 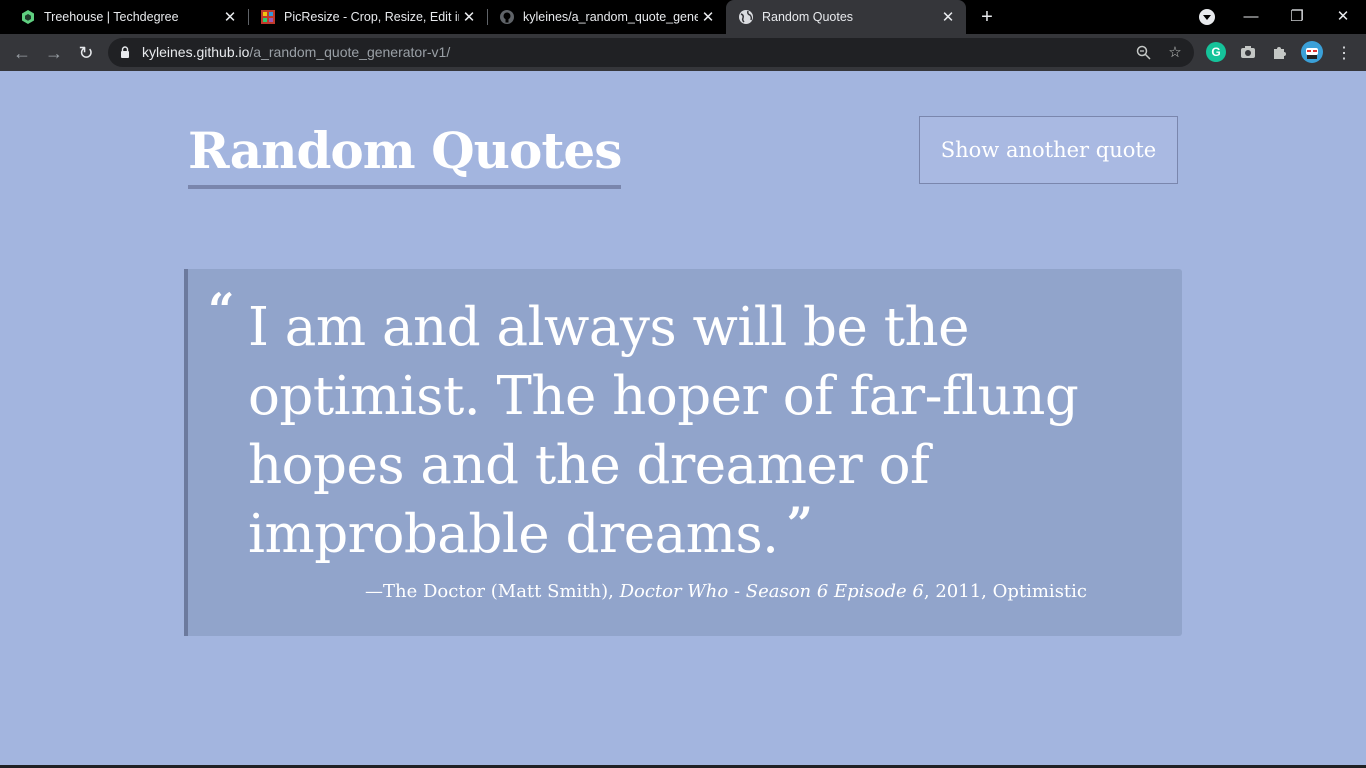 What do you see at coordinates (1039, 591) in the screenshot?
I see `quote-tag: Optimistic` at bounding box center [1039, 591].